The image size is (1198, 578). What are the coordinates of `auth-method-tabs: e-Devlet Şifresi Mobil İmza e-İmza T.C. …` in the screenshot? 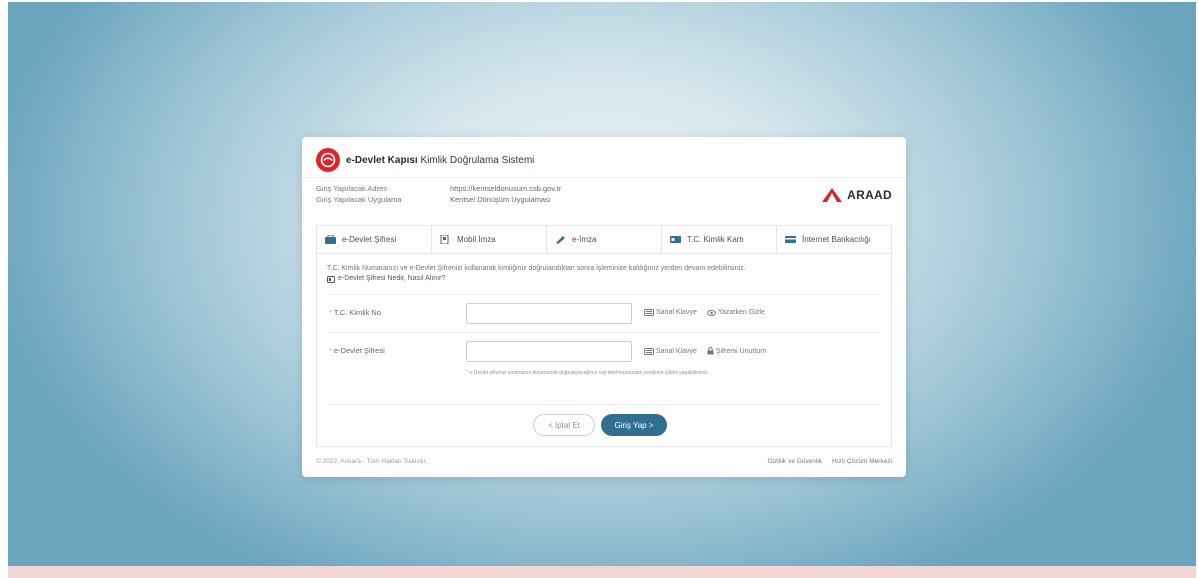 It's located at (604, 239).